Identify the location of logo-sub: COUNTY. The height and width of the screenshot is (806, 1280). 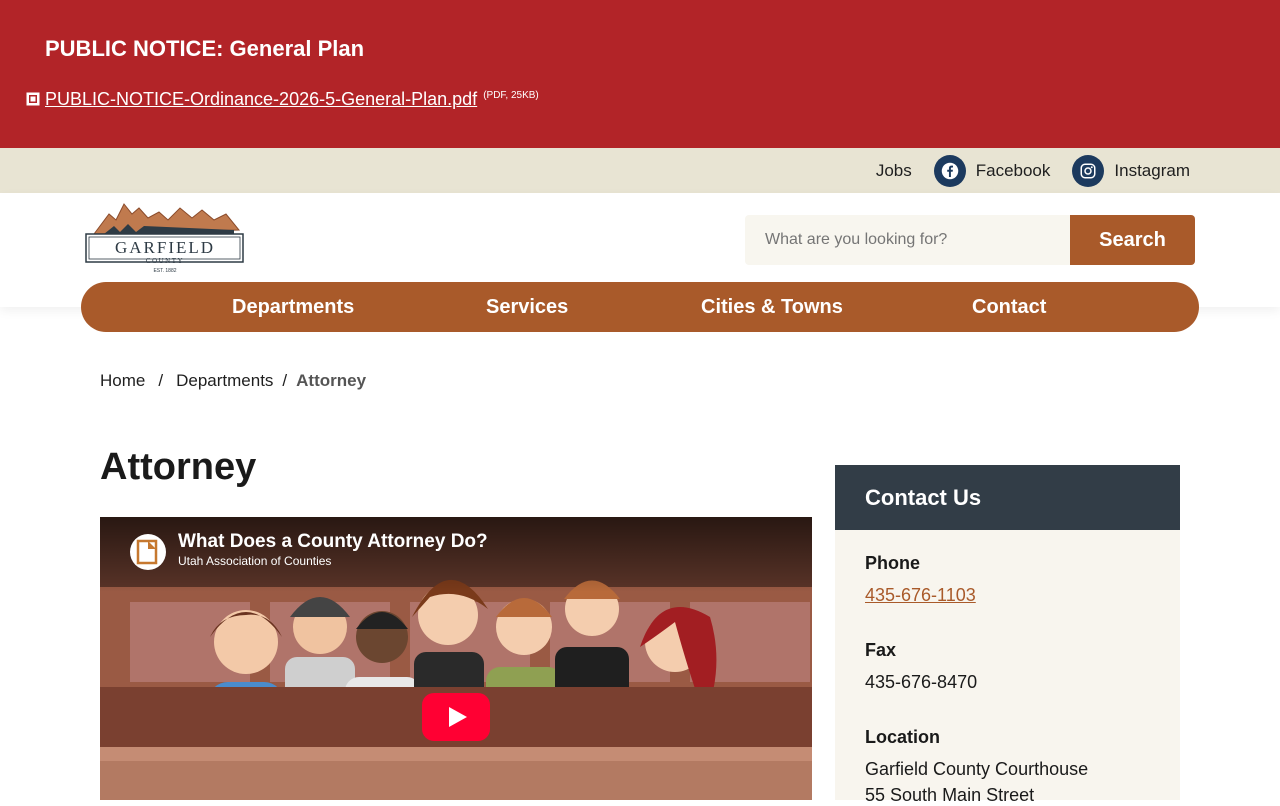
(165, 261).